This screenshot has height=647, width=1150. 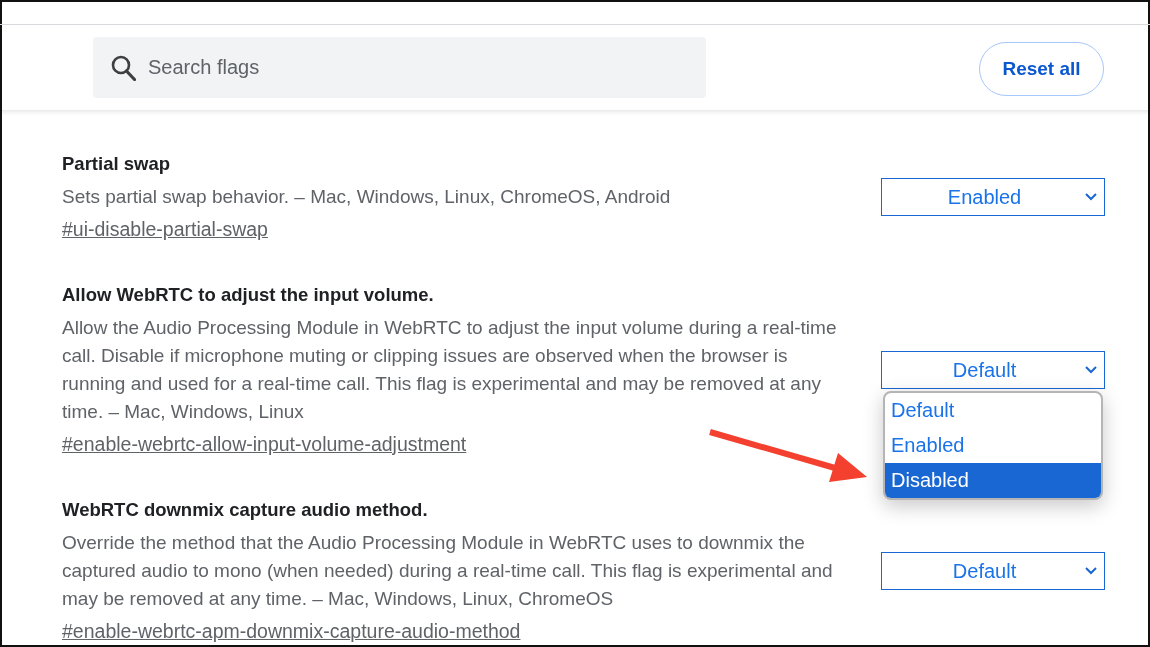 What do you see at coordinates (1041, 68) in the screenshot?
I see `reset-all-button: Reset all` at bounding box center [1041, 68].